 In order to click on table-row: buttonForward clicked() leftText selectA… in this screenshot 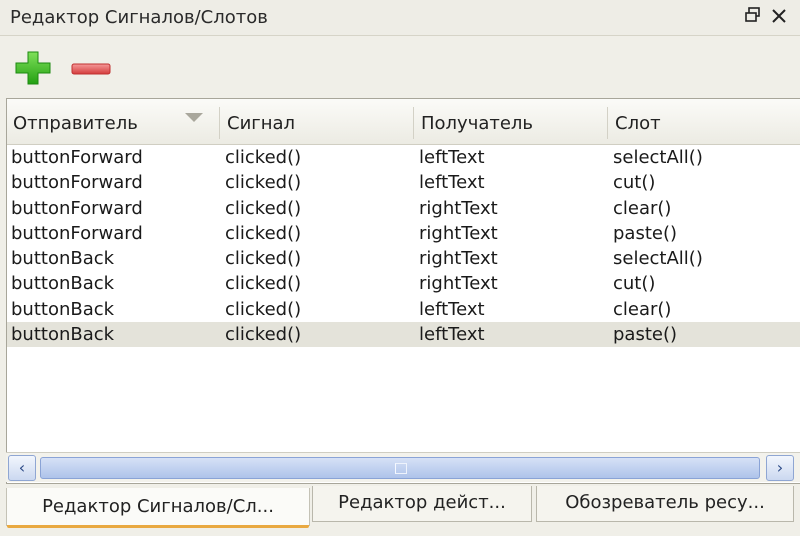, I will do `click(403, 157)`.